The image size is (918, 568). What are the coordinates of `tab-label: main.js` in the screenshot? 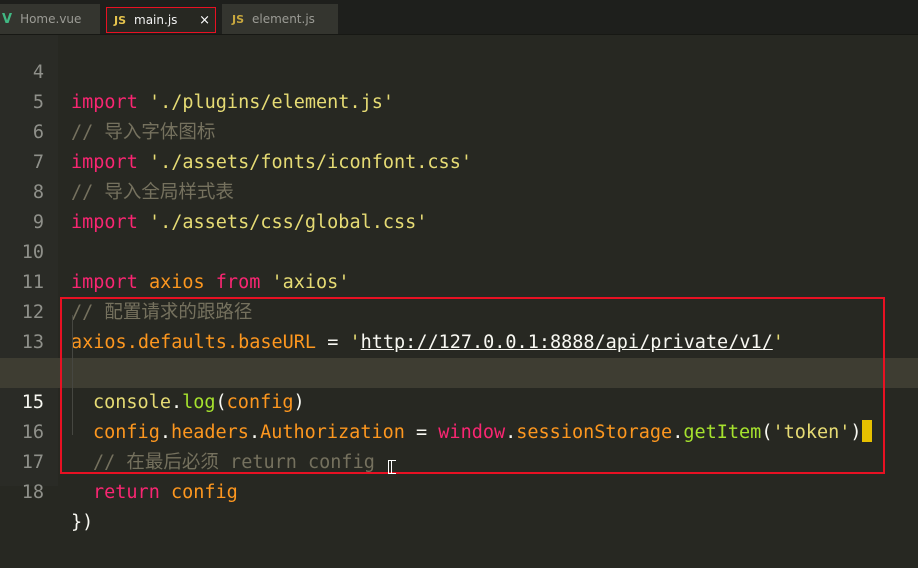 It's located at (156, 20).